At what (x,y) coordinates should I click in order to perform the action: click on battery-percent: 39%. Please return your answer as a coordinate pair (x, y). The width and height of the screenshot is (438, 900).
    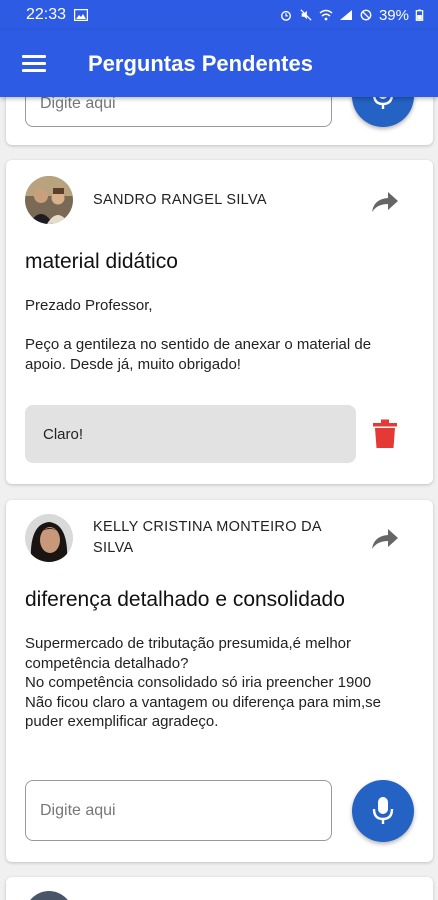
    Looking at the image, I should click on (393, 15).